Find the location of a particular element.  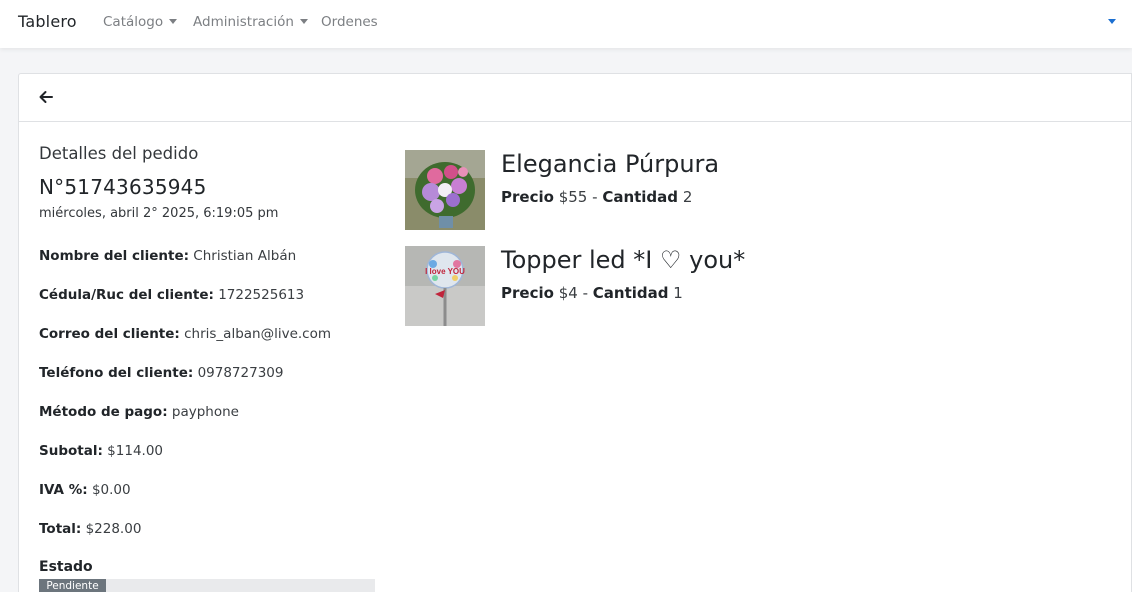

nav-ordenes-label: Ordenes is located at coordinates (349, 22).